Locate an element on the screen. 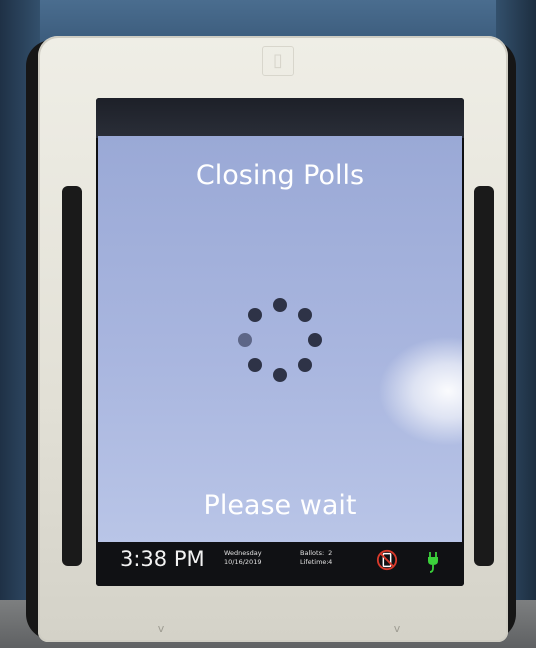  date-display: Wednesday 10/16/2019 is located at coordinates (243, 558).